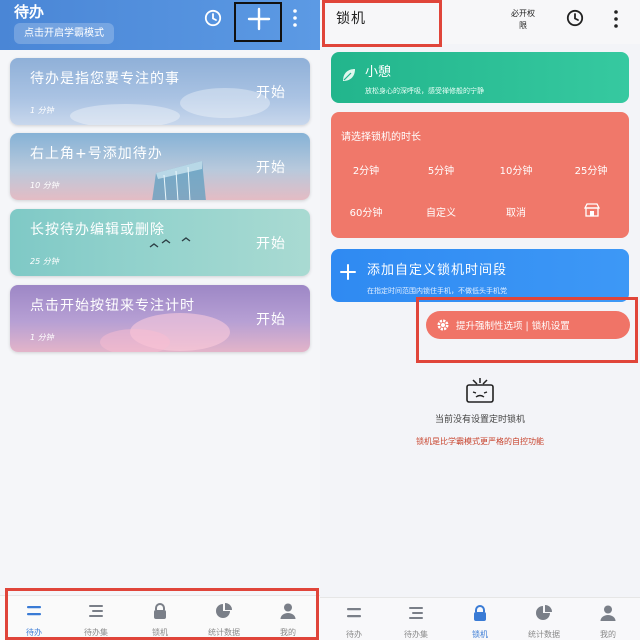 The image size is (640, 640). I want to click on bottom-nav-highlight, so click(162, 614).